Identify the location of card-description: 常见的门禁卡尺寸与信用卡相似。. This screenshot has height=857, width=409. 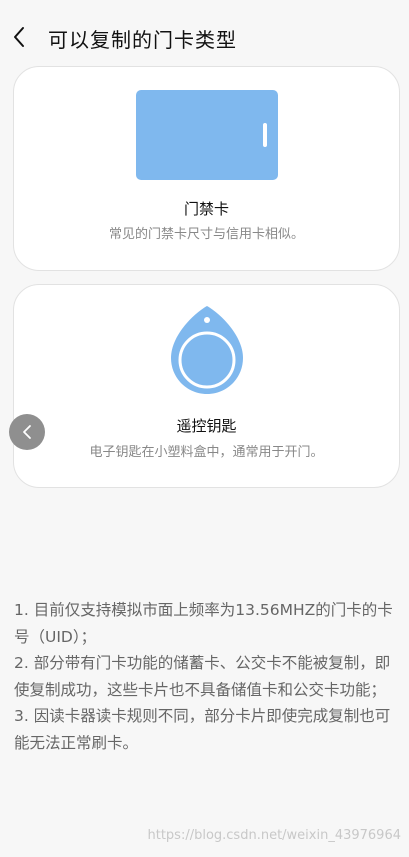
(206, 234).